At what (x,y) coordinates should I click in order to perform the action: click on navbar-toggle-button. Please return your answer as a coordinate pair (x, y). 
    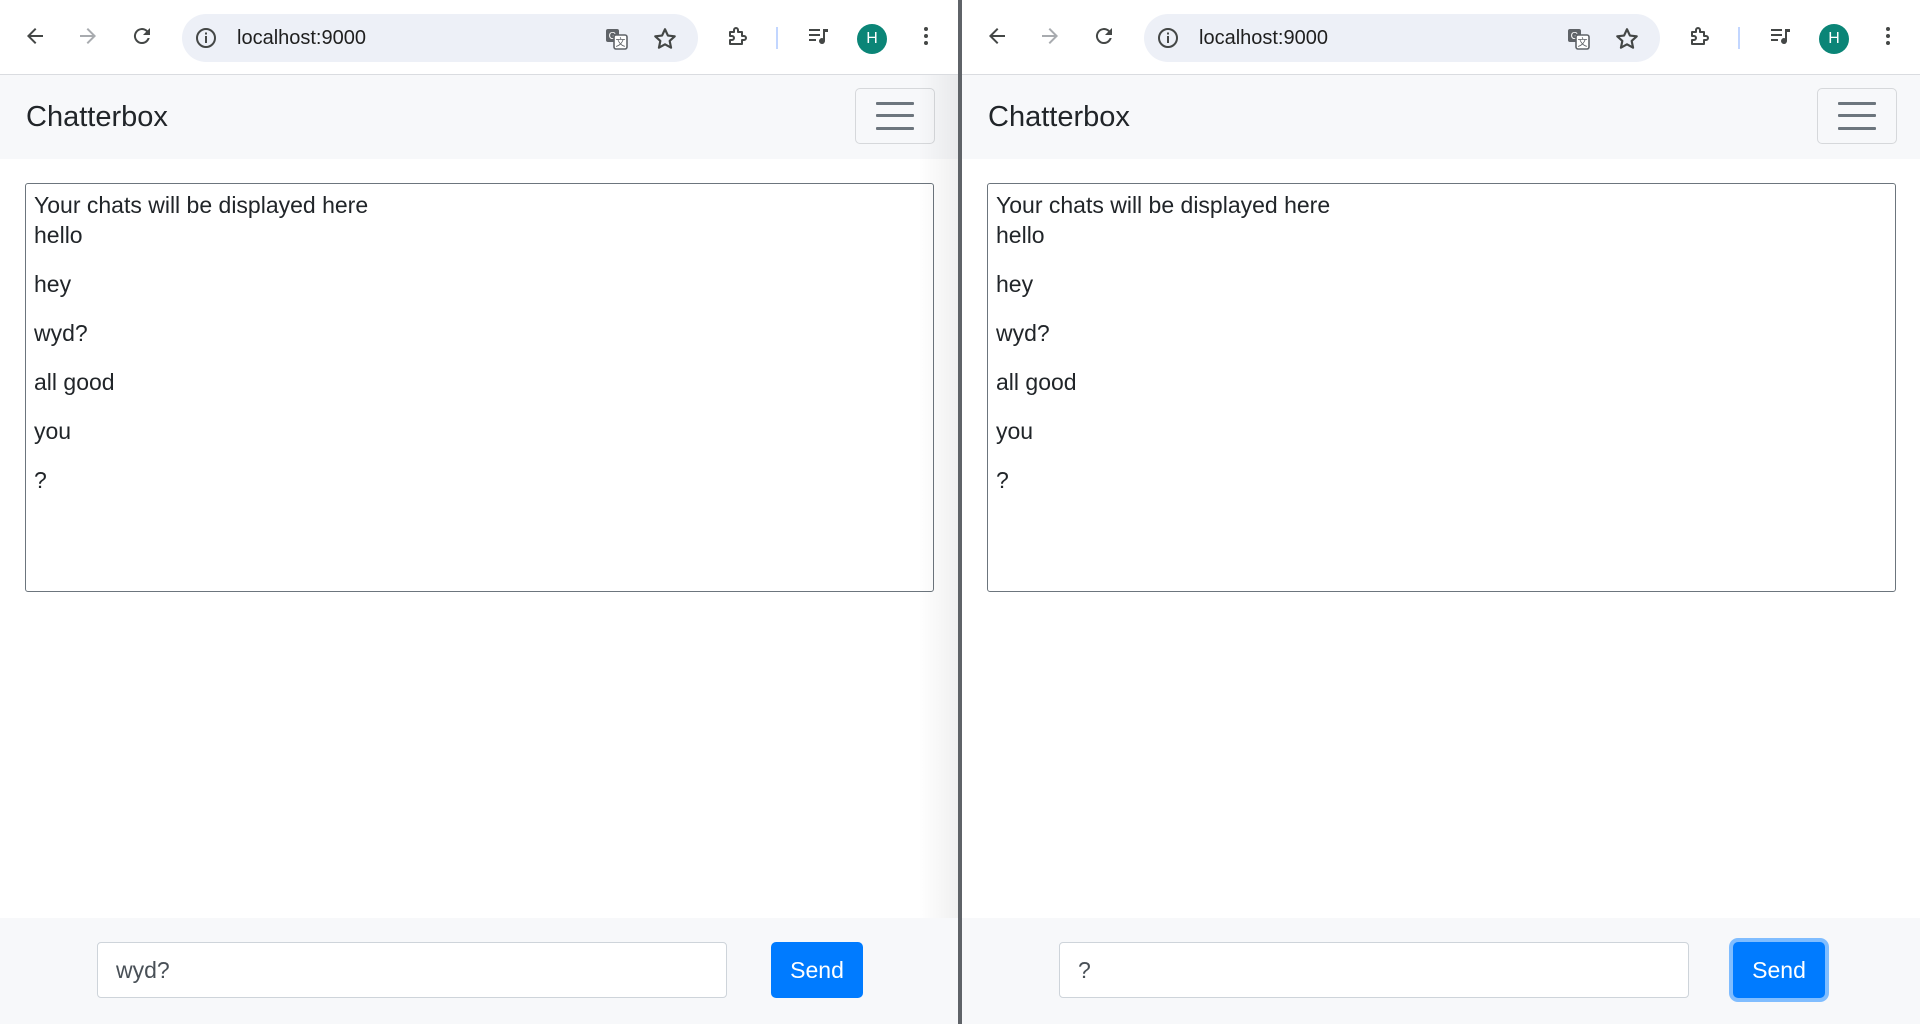
    Looking at the image, I should click on (1857, 116).